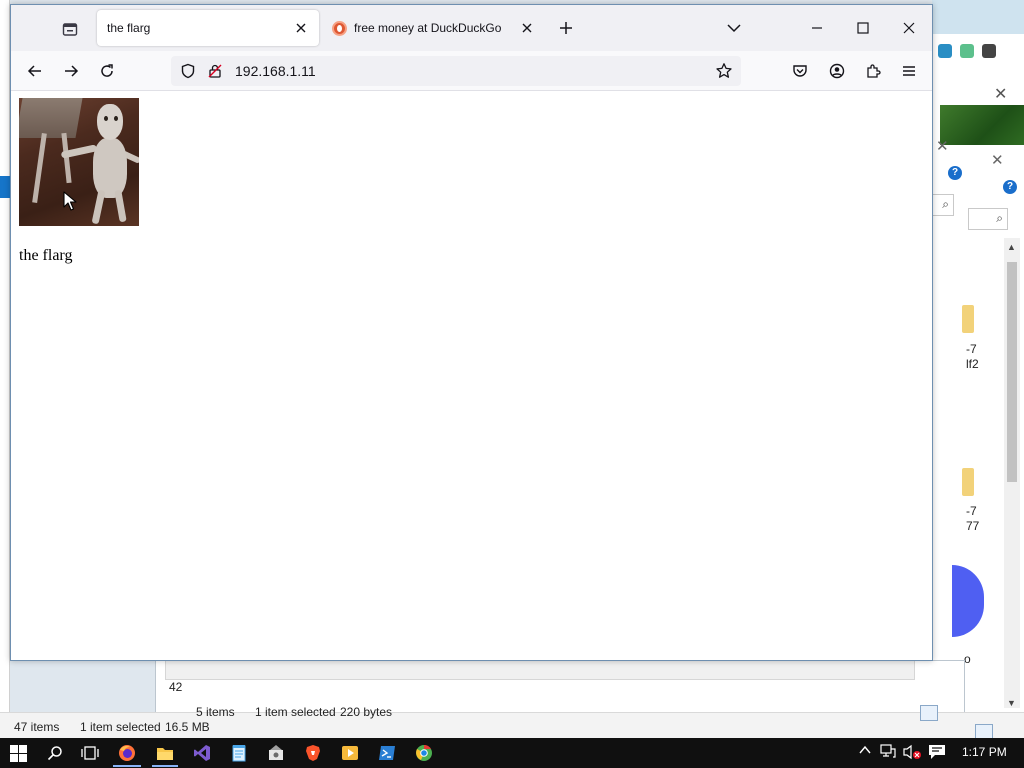 The image size is (1024, 768). I want to click on selection-highlight, so click(5, 187).